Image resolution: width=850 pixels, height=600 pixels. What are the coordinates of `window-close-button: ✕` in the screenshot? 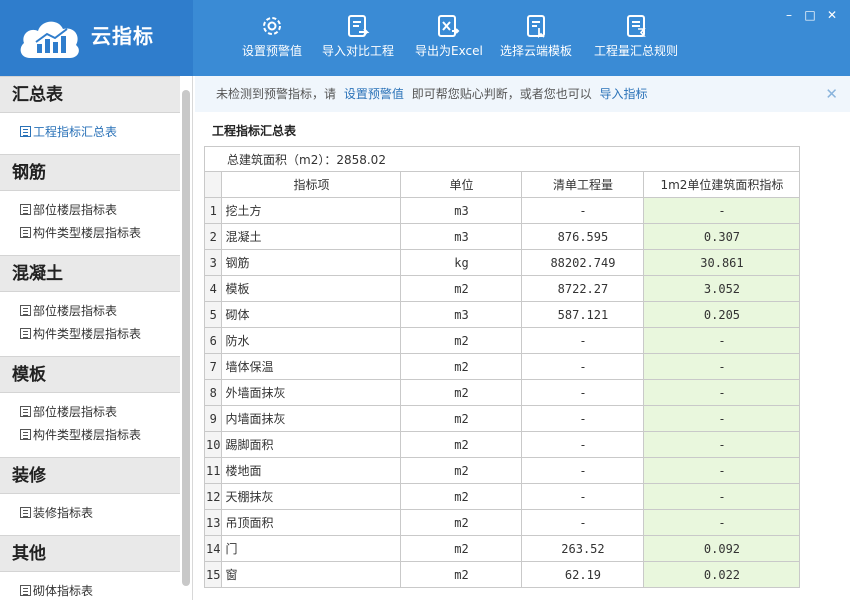 It's located at (832, 15).